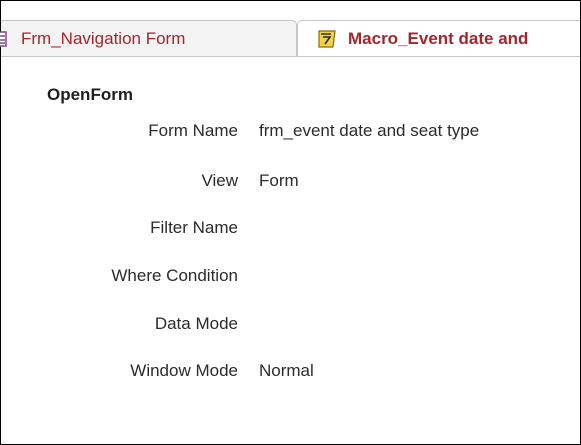 This screenshot has height=445, width=581. What do you see at coordinates (103, 38) in the screenshot?
I see `tab-label: Frm_Navigation Form` at bounding box center [103, 38].